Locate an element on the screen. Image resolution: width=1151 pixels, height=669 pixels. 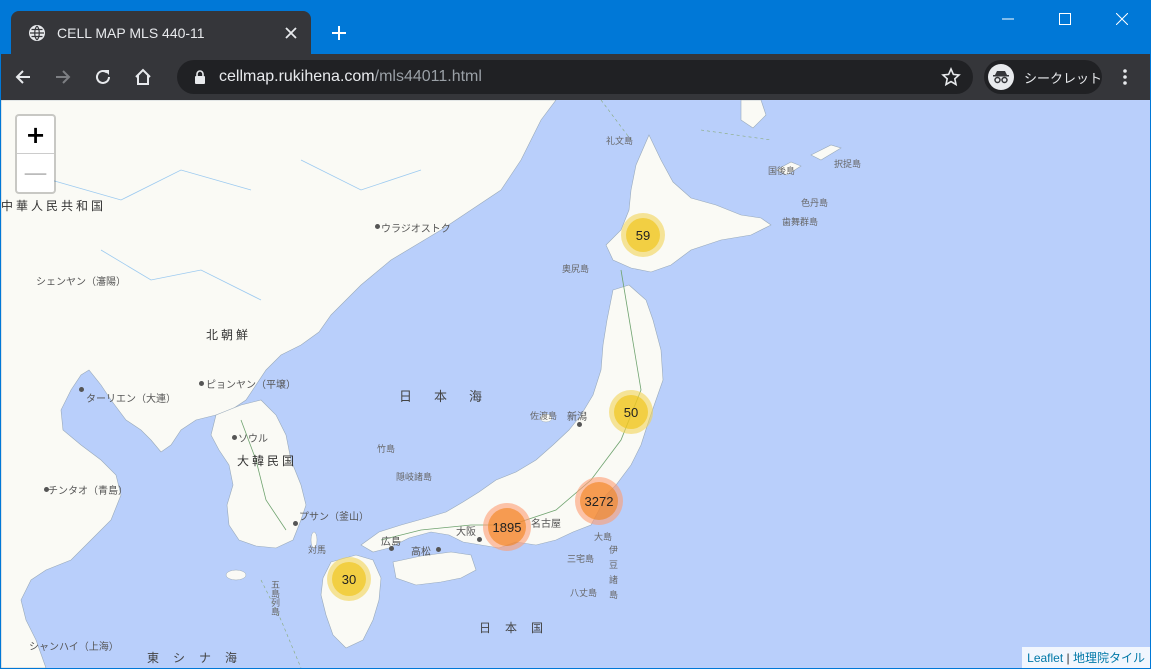
maximize-button is located at coordinates (1064, 19).